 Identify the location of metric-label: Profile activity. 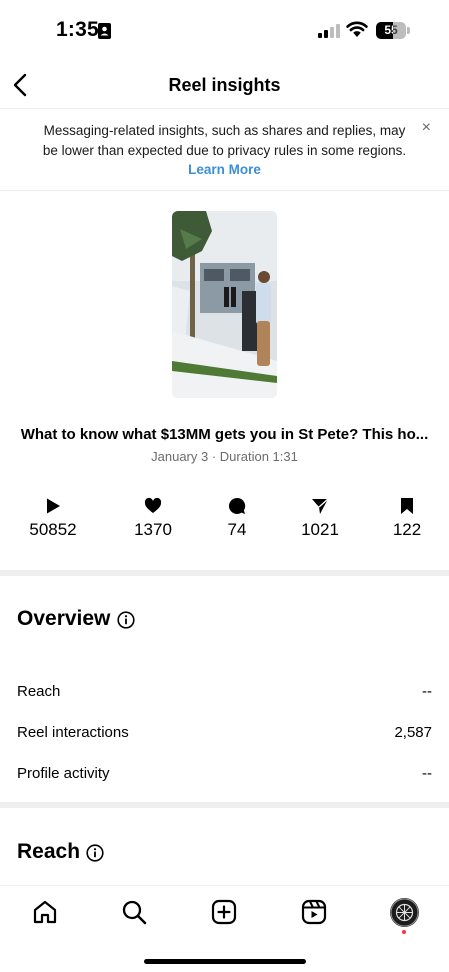
(63, 773).